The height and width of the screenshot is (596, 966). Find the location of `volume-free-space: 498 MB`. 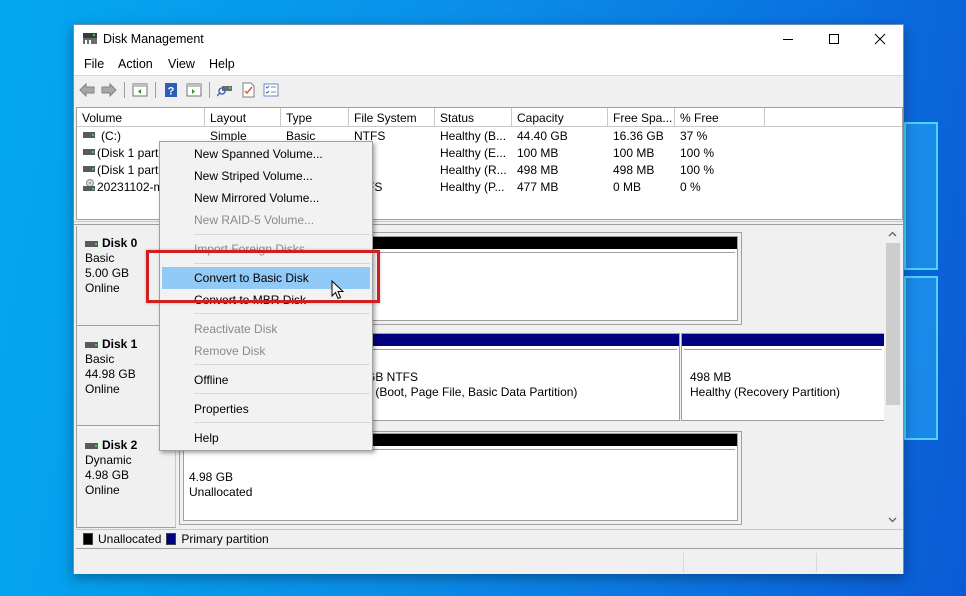

volume-free-space: 498 MB is located at coordinates (634, 170).